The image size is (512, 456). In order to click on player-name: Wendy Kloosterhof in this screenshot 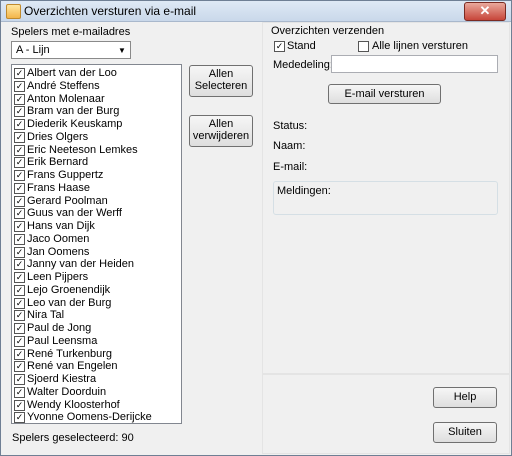, I will do `click(73, 404)`.